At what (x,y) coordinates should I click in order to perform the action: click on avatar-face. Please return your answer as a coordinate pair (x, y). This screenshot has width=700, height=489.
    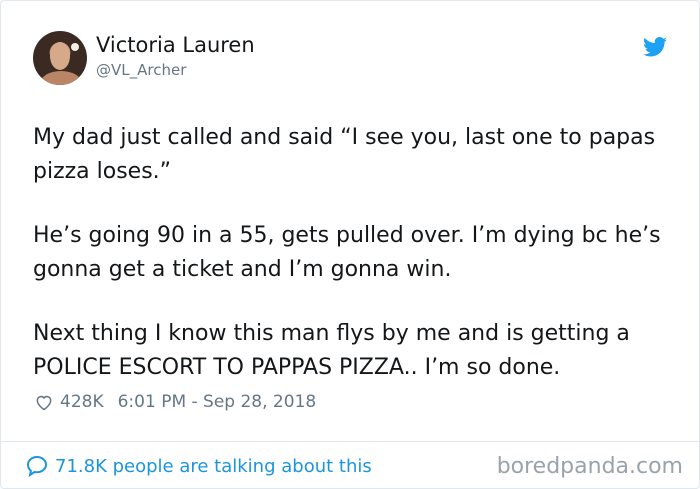
    Looking at the image, I should click on (60, 56).